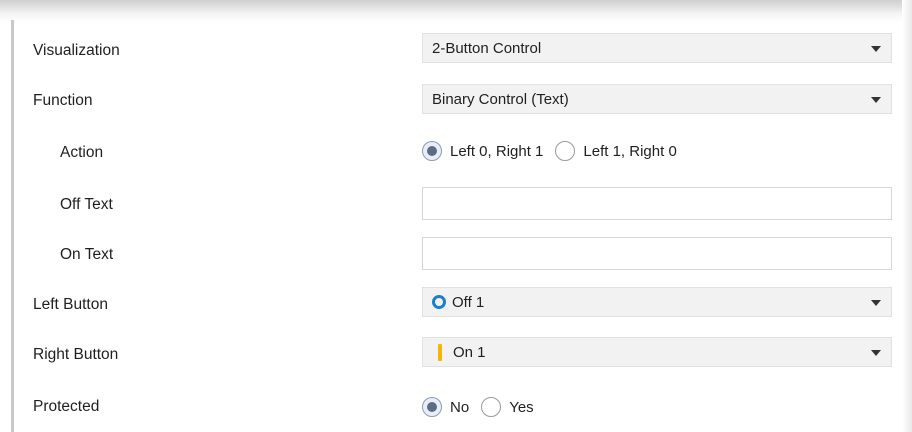  What do you see at coordinates (496, 151) in the screenshot?
I see `action-option-left0-label: Left 0, Right 1` at bounding box center [496, 151].